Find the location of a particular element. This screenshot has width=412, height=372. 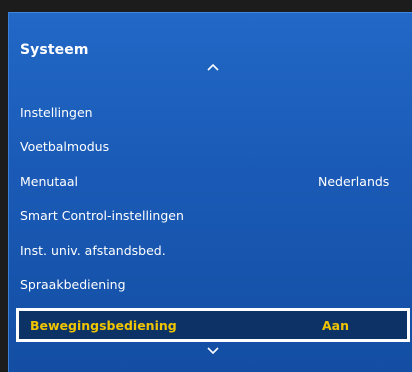

menu-item-spraakbediening: Spraakbediening is located at coordinates (205, 284).